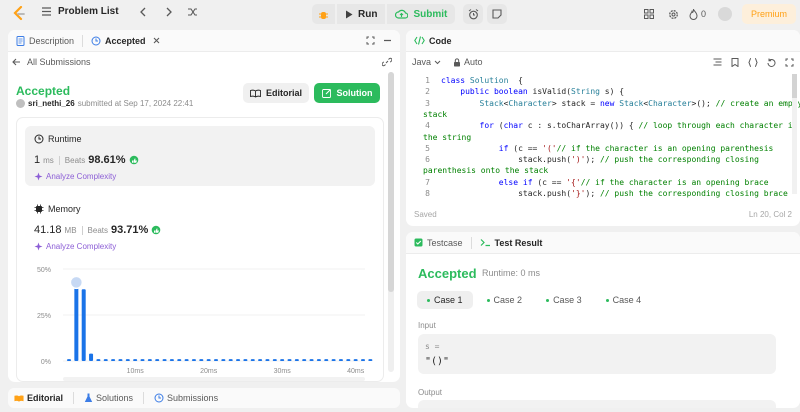 This screenshot has height=412, width=800. Describe the element at coordinates (75, 246) in the screenshot. I see `analyze-complexity-memory: Analyze Complexity` at that location.